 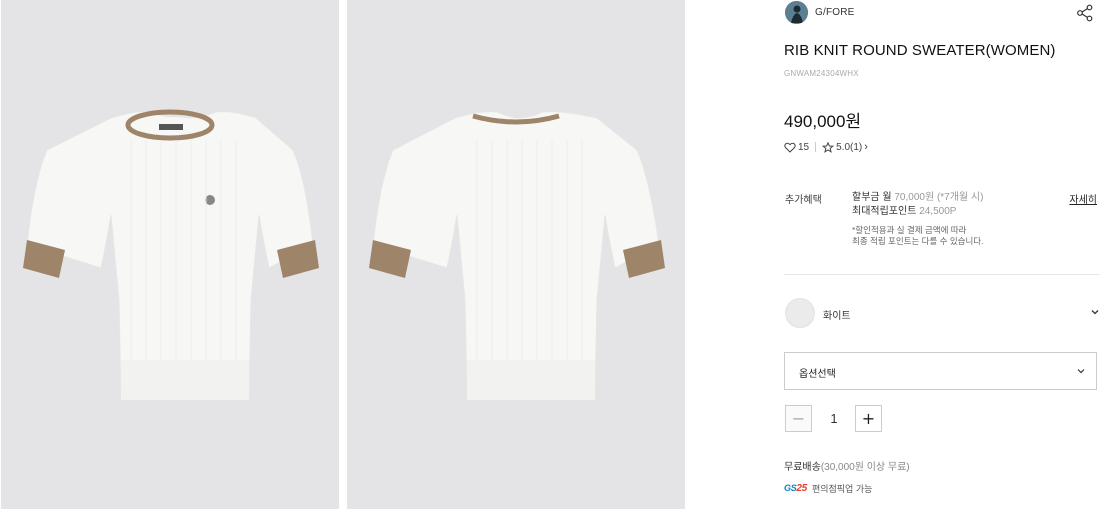 I want to click on gs25-logo-icon: GS25, so click(x=795, y=488).